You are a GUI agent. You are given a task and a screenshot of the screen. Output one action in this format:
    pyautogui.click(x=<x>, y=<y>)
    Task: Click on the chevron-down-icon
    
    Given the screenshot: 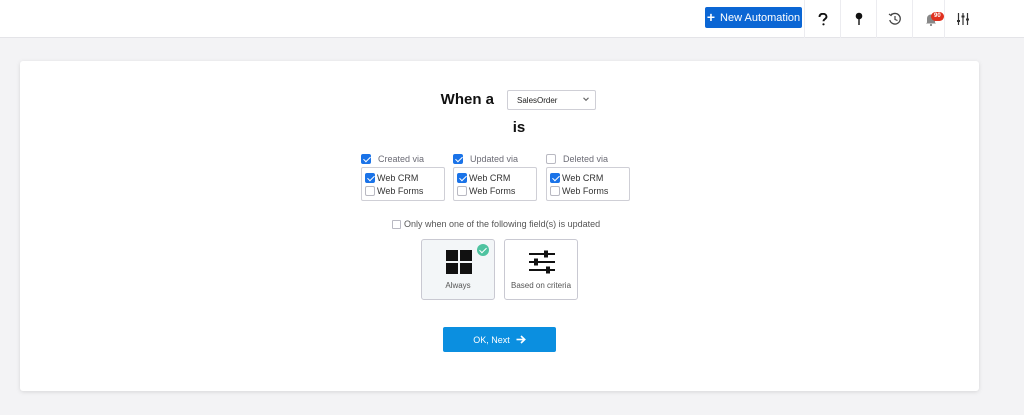 What is the action you would take?
    pyautogui.click(x=586, y=99)
    